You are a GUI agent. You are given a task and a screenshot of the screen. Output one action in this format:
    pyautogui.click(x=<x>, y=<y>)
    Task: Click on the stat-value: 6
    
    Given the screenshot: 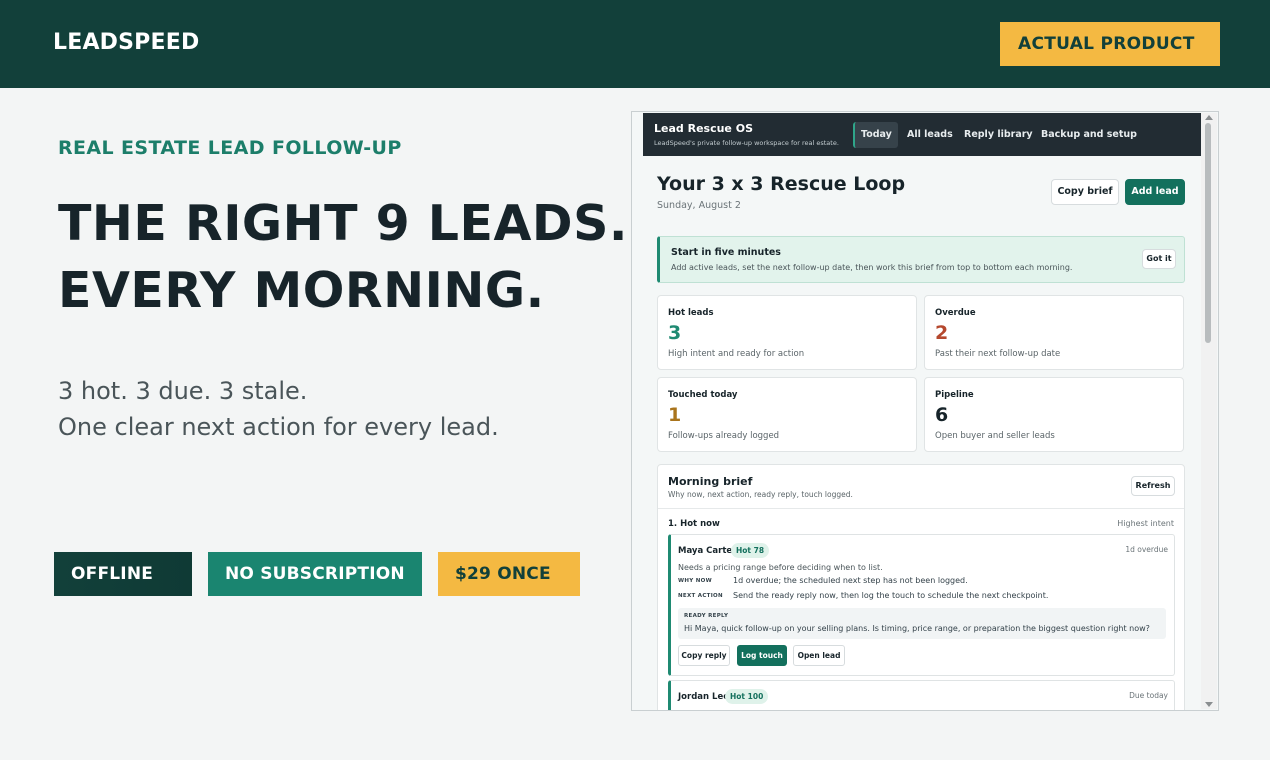 What is the action you would take?
    pyautogui.click(x=942, y=415)
    